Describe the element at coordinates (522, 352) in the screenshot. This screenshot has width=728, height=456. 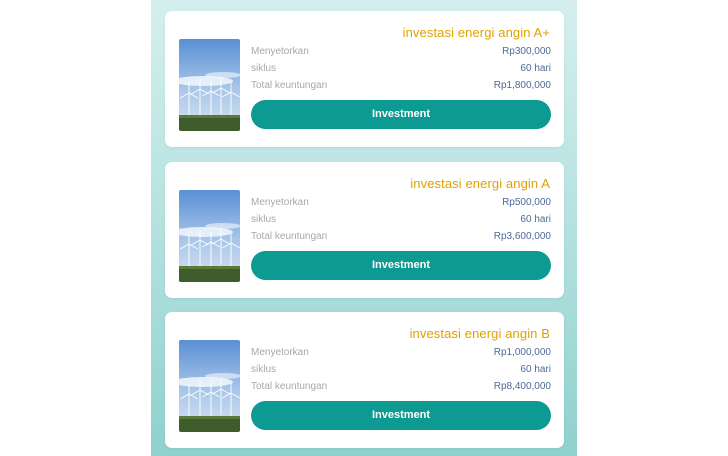
I see `deposit-value: Rp1,000,000` at that location.